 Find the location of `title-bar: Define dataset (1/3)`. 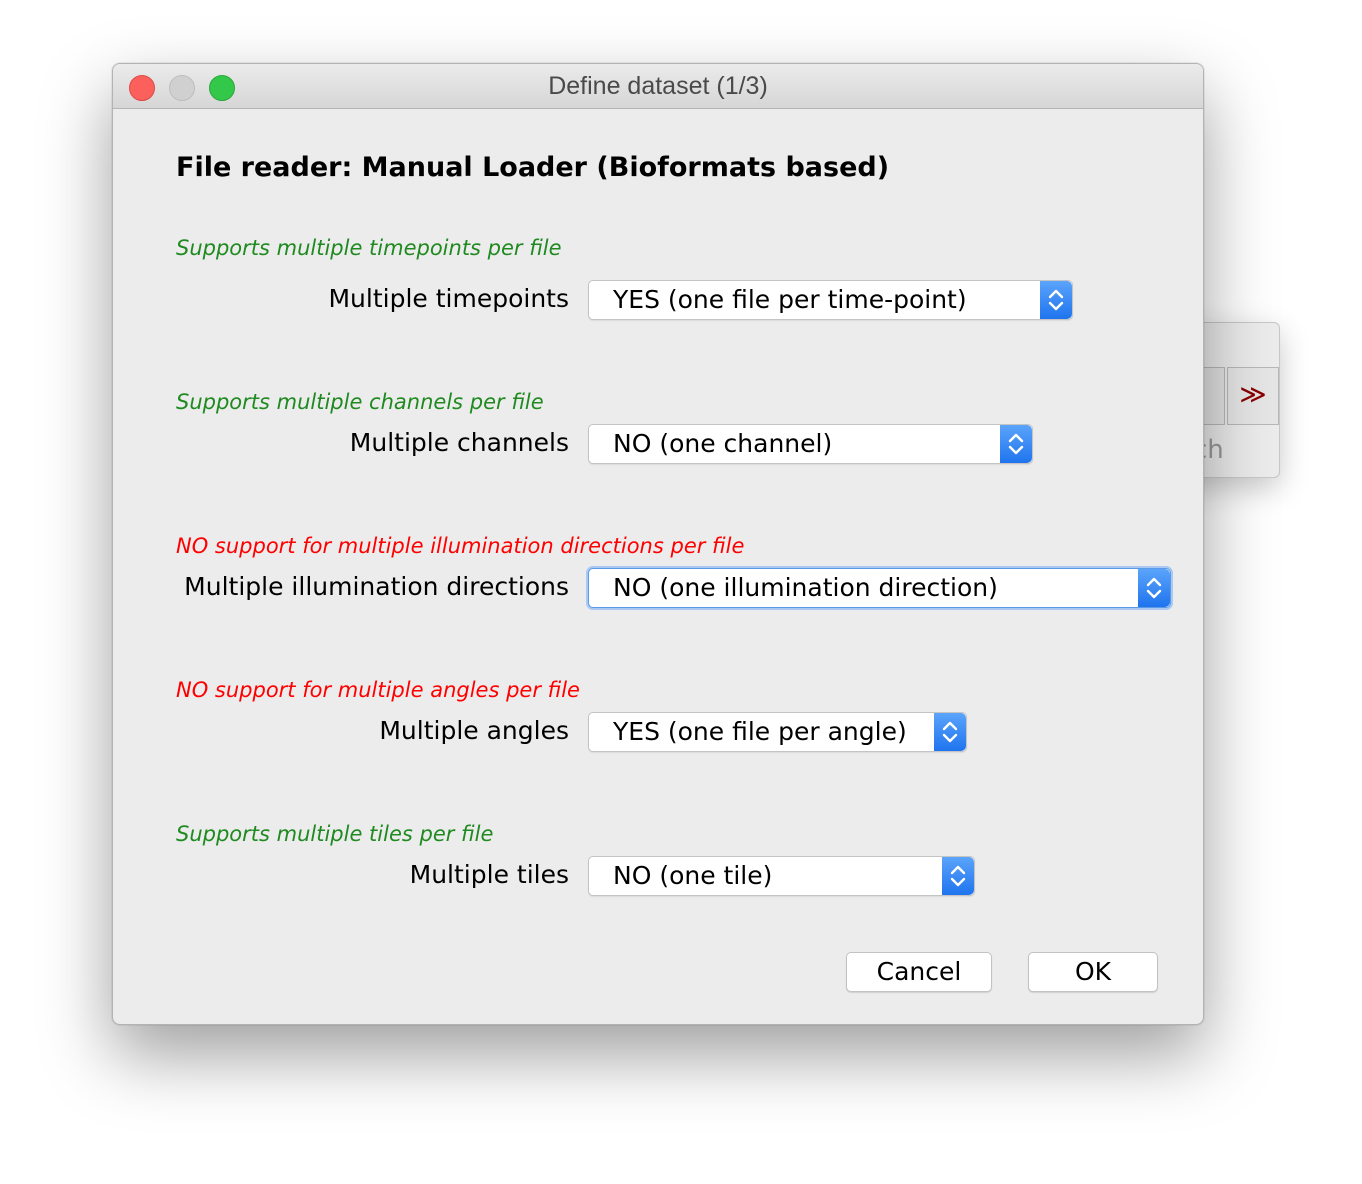

title-bar: Define dataset (1/3) is located at coordinates (658, 86).